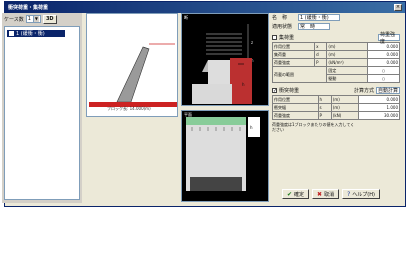  I want to click on plan-base, so click(216, 184).